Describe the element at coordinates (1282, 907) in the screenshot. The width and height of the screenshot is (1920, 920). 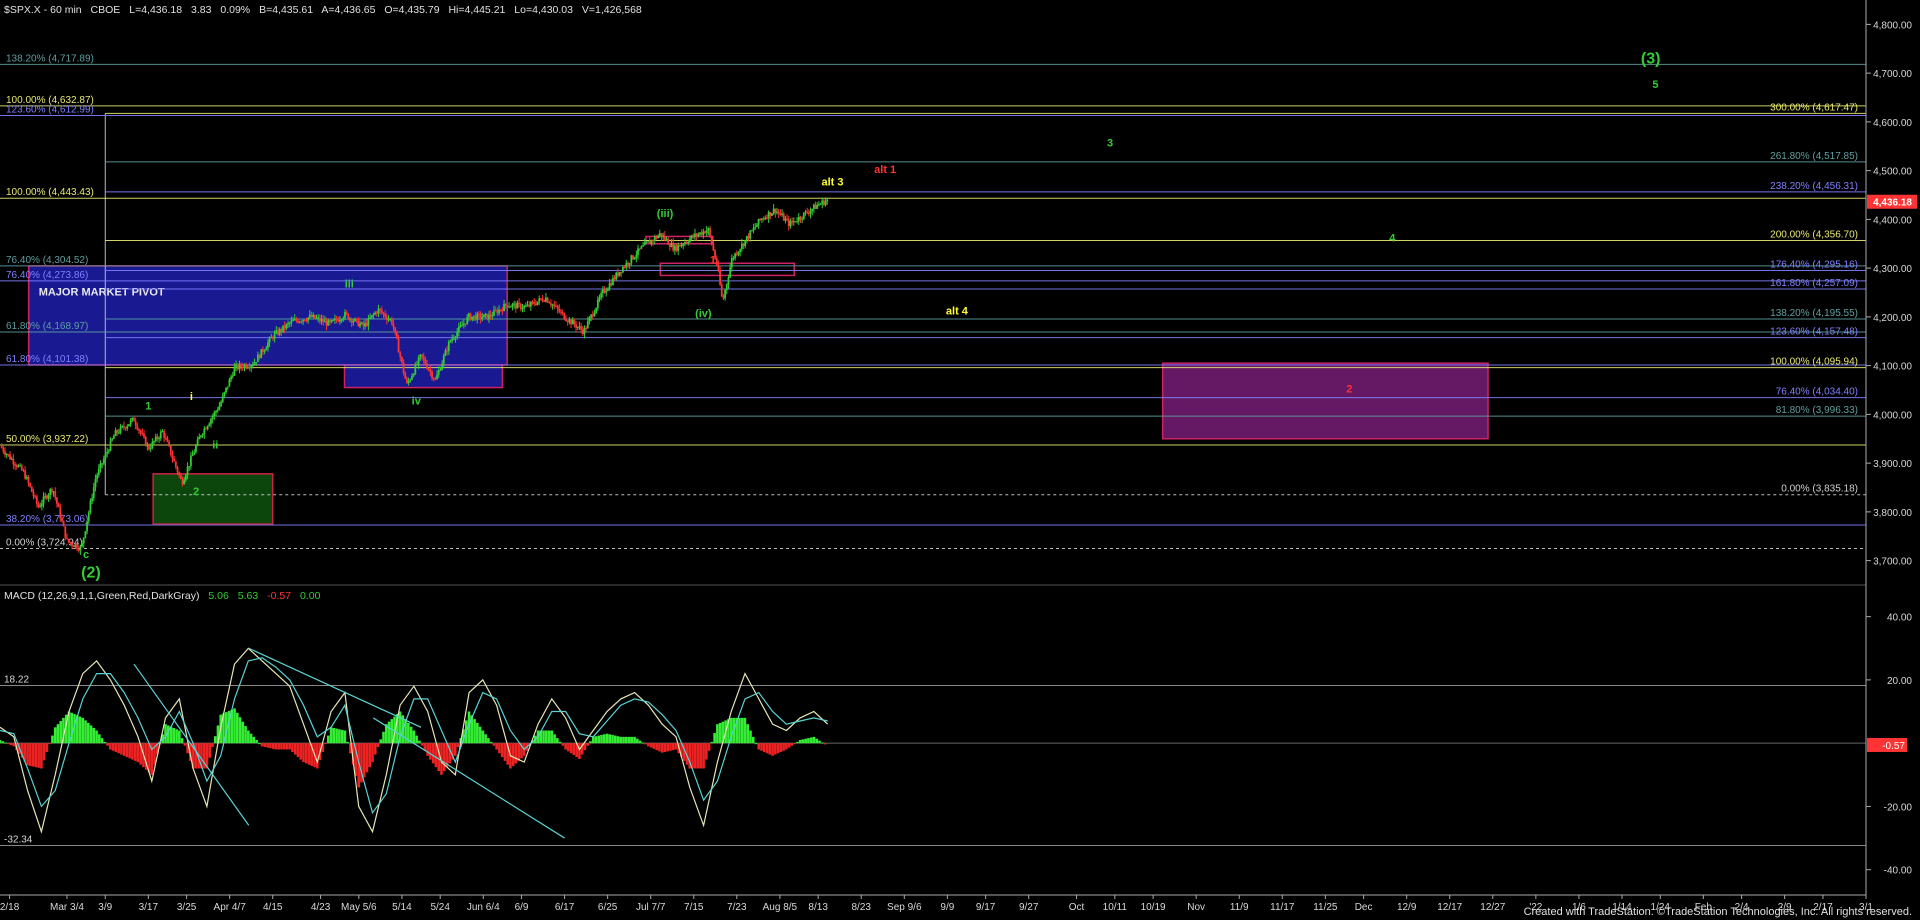
I see `time-tick-label: 11/17` at that location.